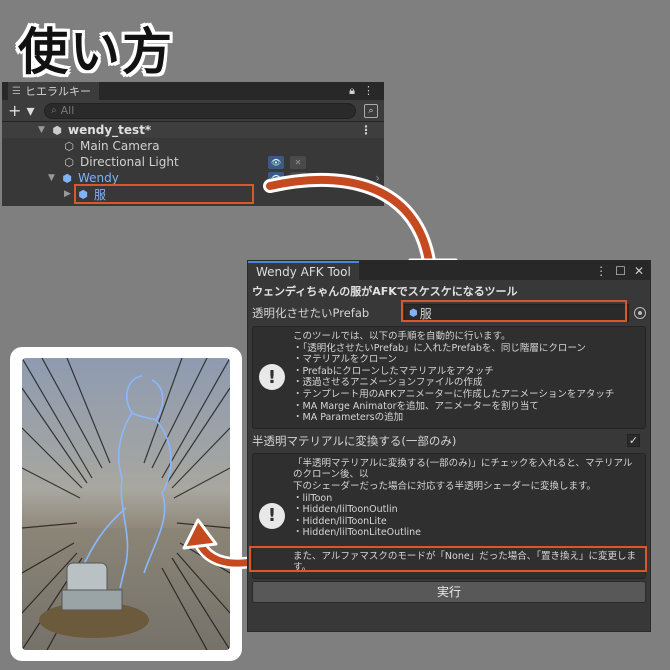  What do you see at coordinates (193, 146) in the screenshot?
I see `hierarchy-item-main-camera: ⬡ Main Camera` at bounding box center [193, 146].